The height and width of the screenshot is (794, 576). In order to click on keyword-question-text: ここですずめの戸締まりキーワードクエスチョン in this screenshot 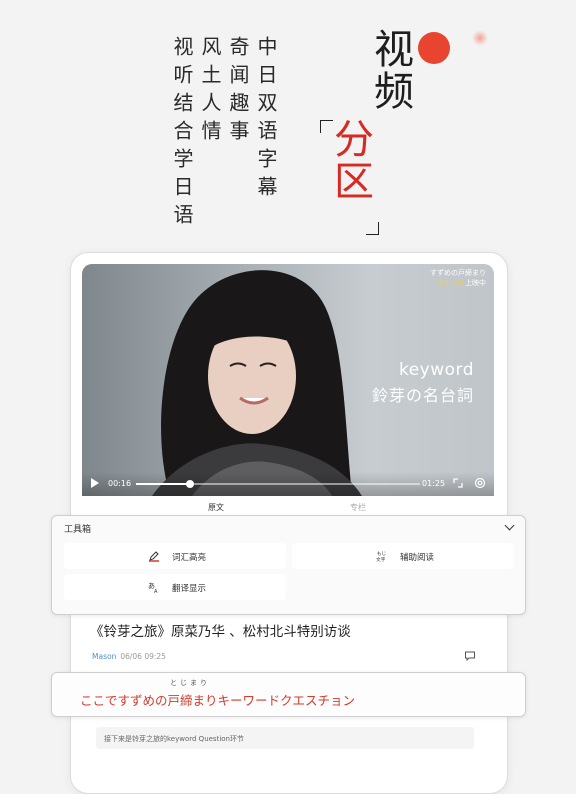, I will do `click(218, 700)`.